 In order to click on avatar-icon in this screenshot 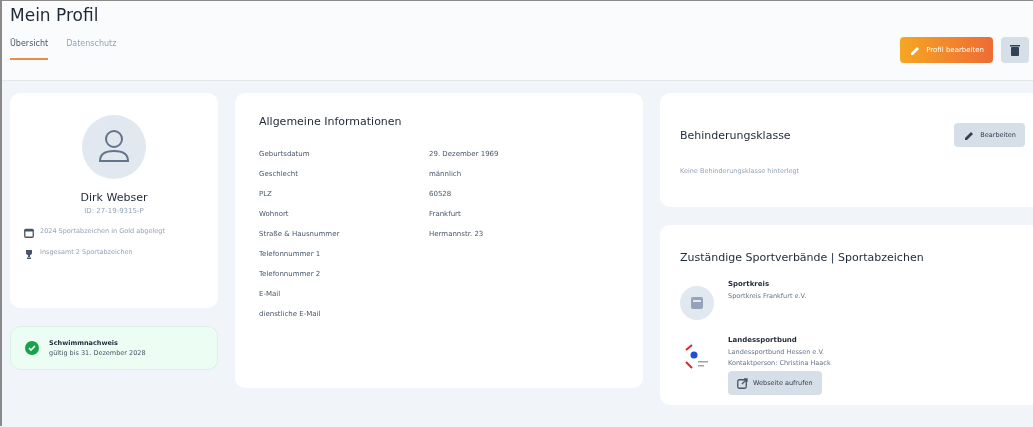, I will do `click(114, 147)`.